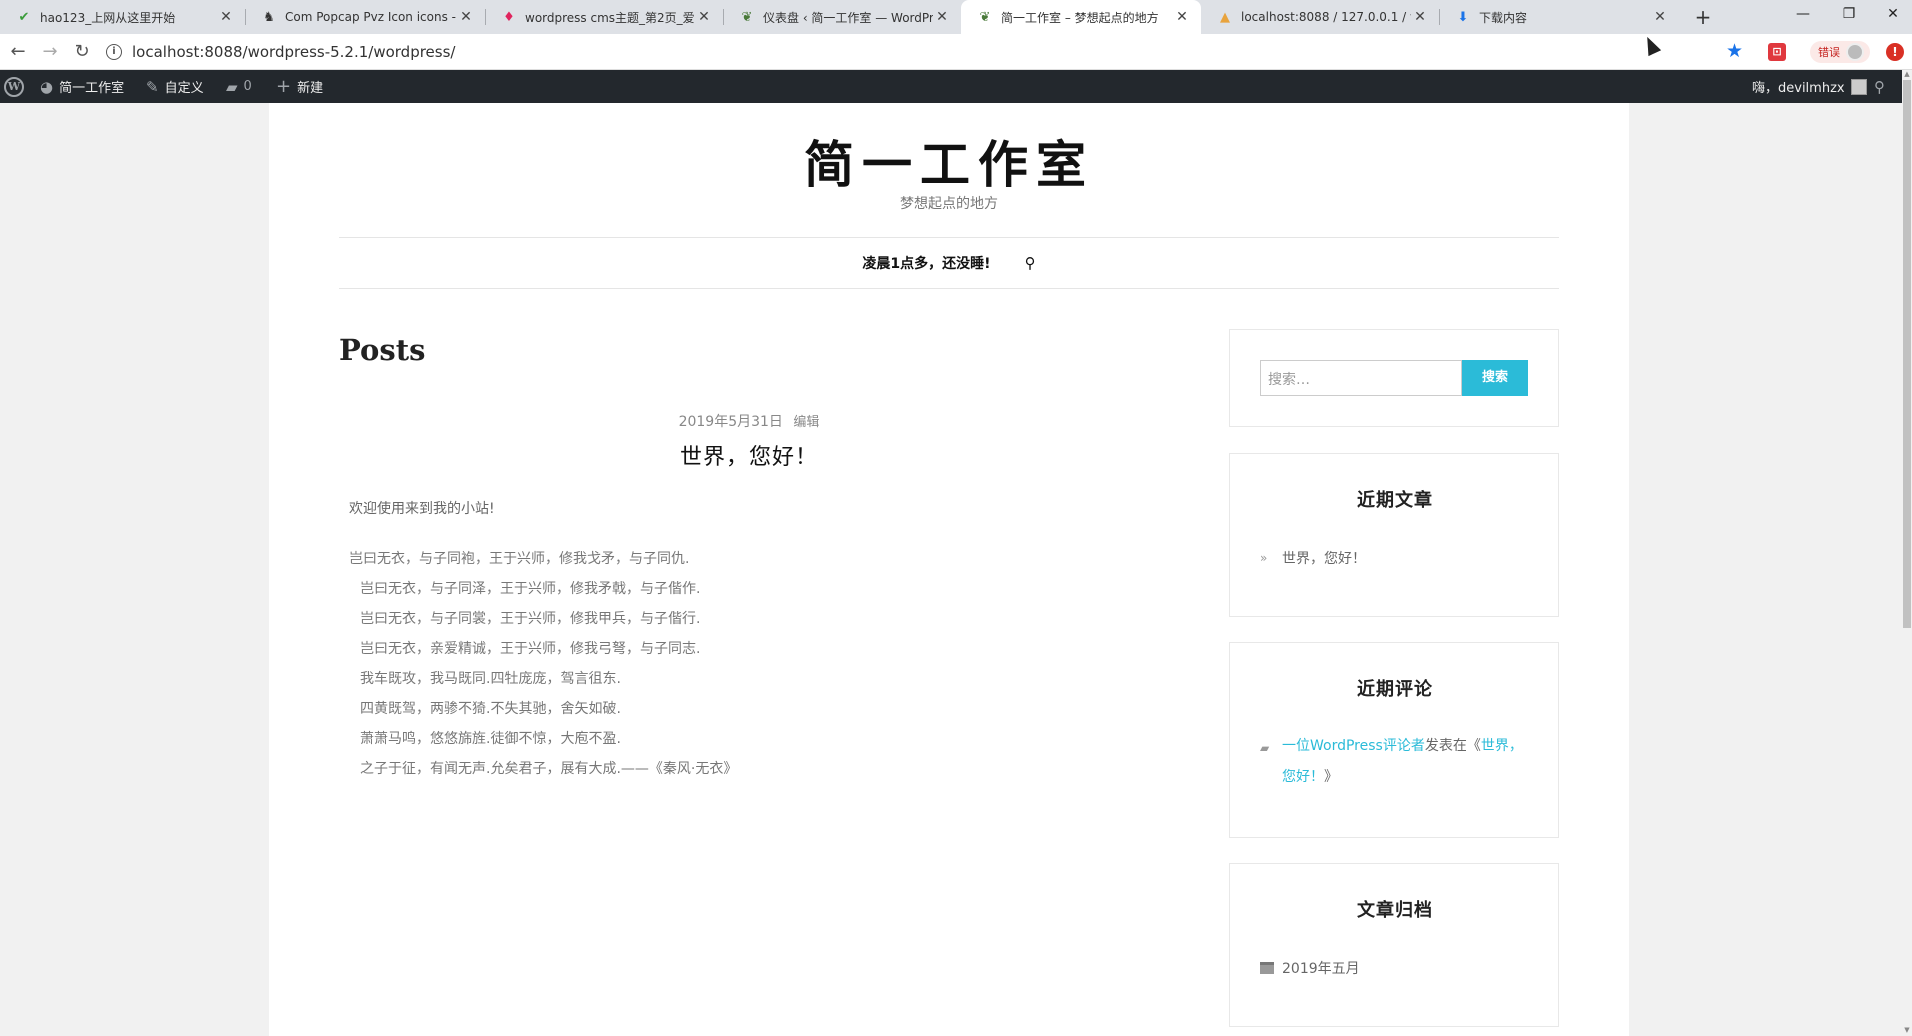  What do you see at coordinates (1798, 88) in the screenshot?
I see `greeting-label: 嗨，devilmhzx` at bounding box center [1798, 88].